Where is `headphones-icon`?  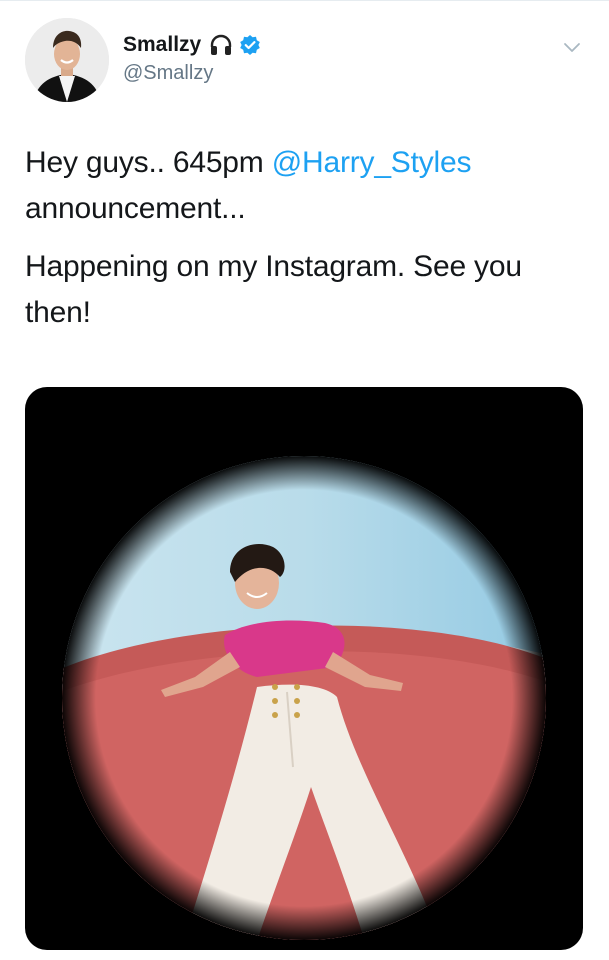 headphones-icon is located at coordinates (221, 45).